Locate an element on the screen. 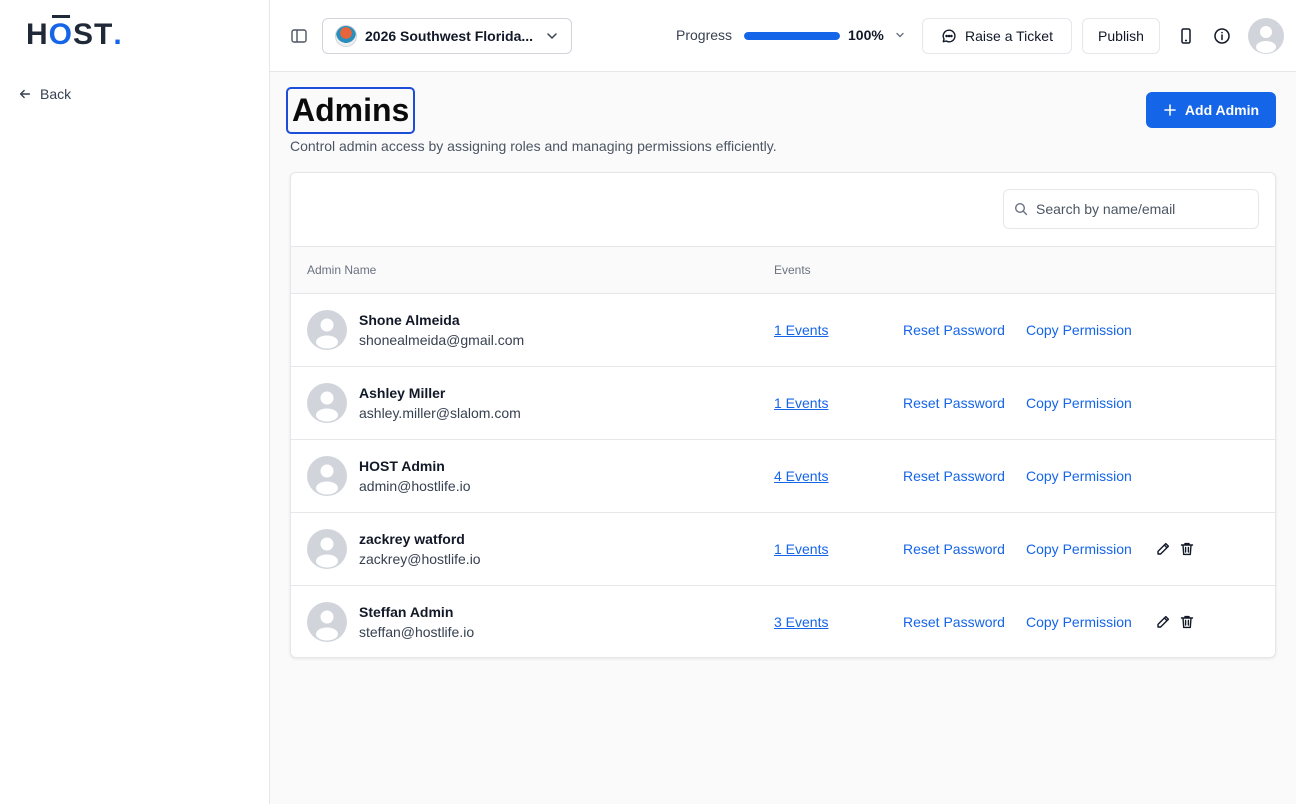  admin-name: Shone Almeida is located at coordinates (409, 320).